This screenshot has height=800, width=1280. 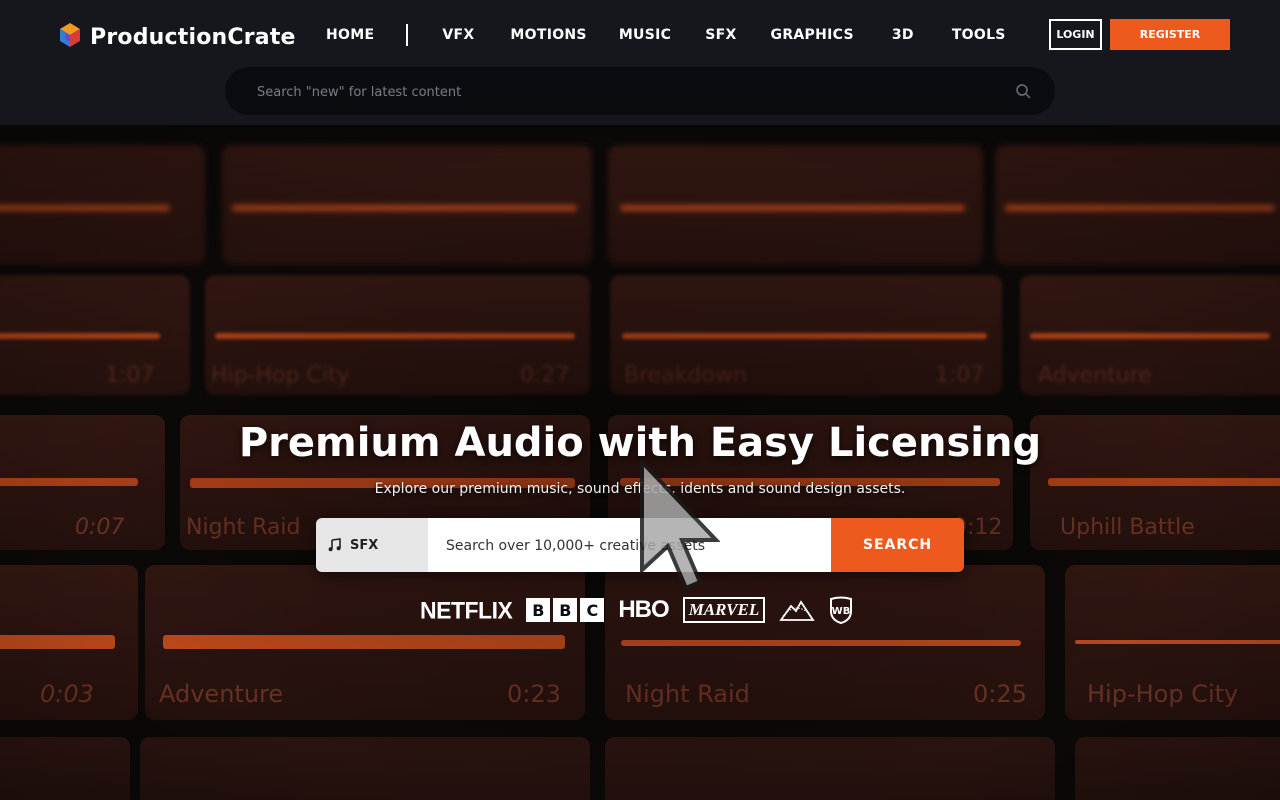 I want to click on nav-tools: TOOLS, so click(x=979, y=35).